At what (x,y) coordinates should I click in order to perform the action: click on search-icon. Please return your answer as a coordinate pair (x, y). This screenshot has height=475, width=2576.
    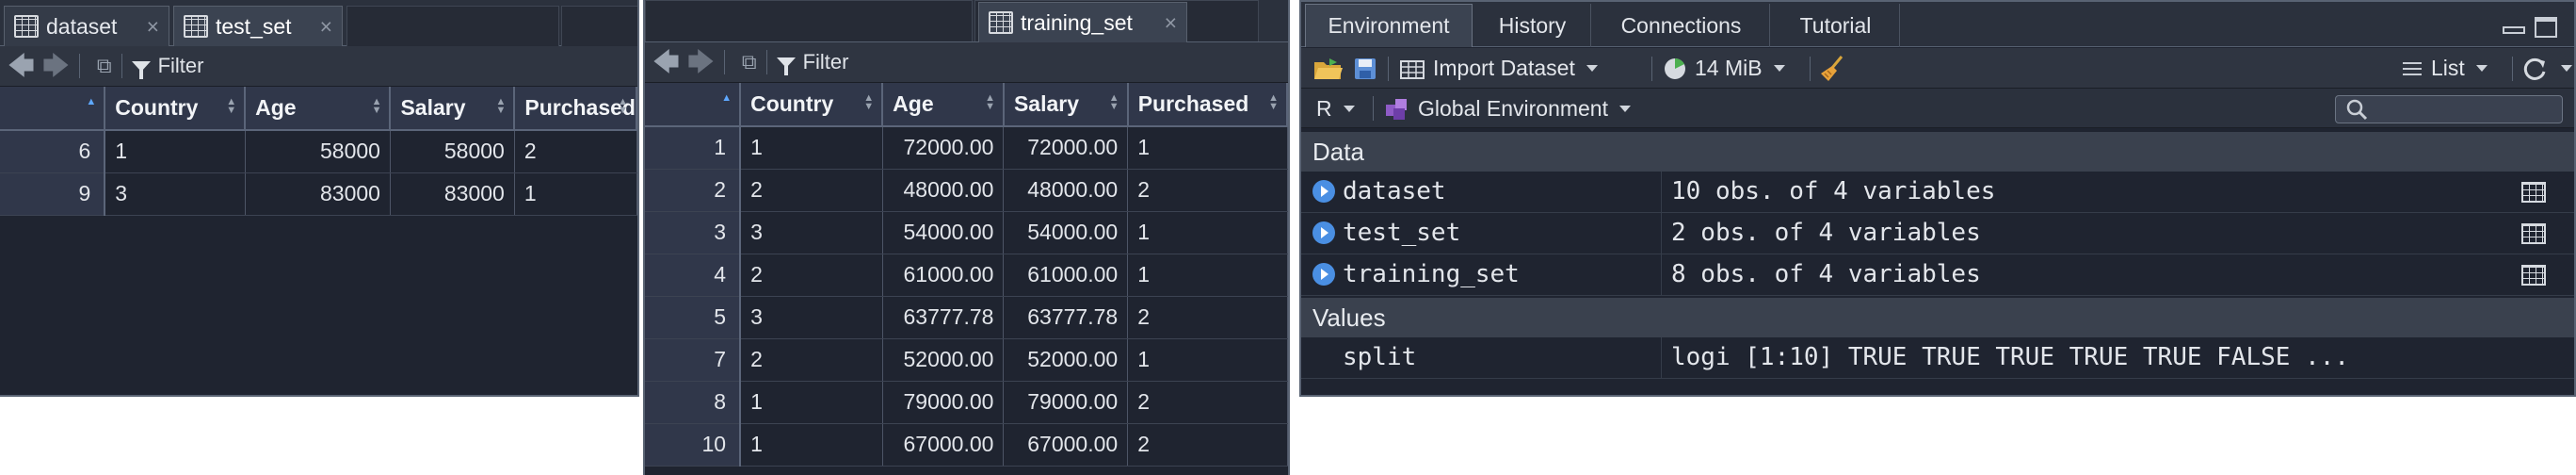
    Looking at the image, I should click on (2357, 110).